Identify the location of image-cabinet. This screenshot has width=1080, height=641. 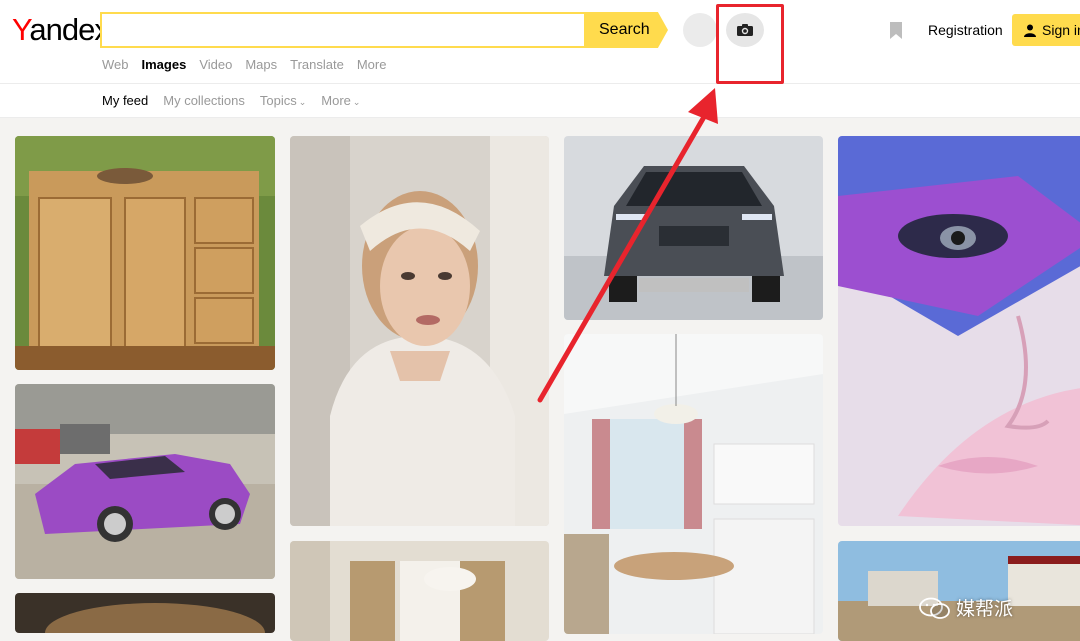
(145, 253).